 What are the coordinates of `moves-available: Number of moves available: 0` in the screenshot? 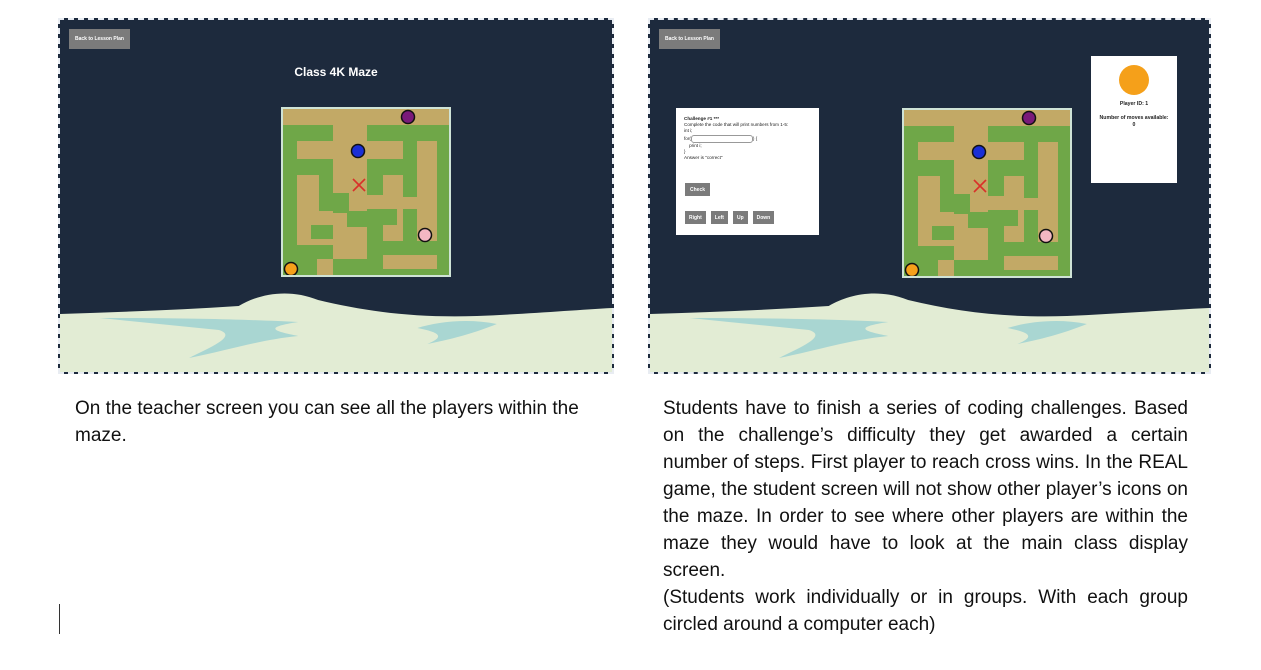 It's located at (1134, 121).